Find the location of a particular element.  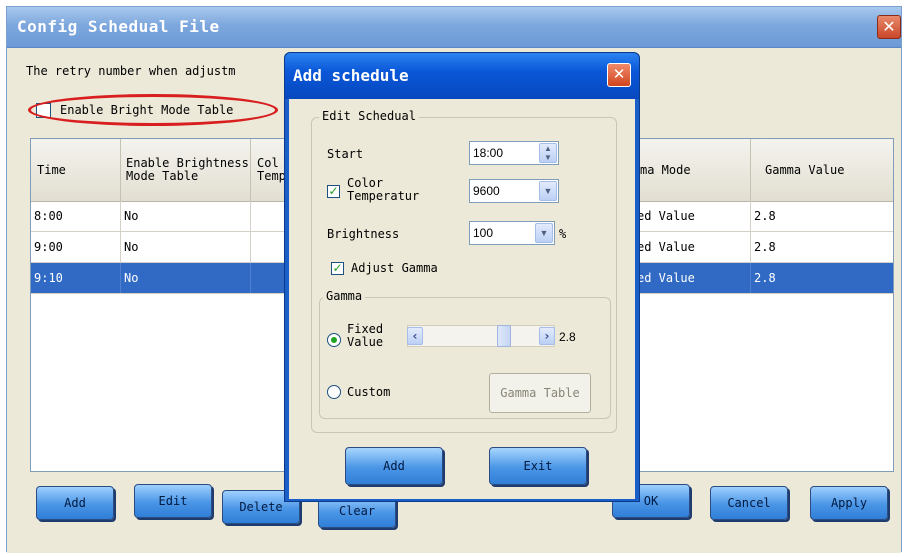

brightness-label: Brightness is located at coordinates (363, 234).